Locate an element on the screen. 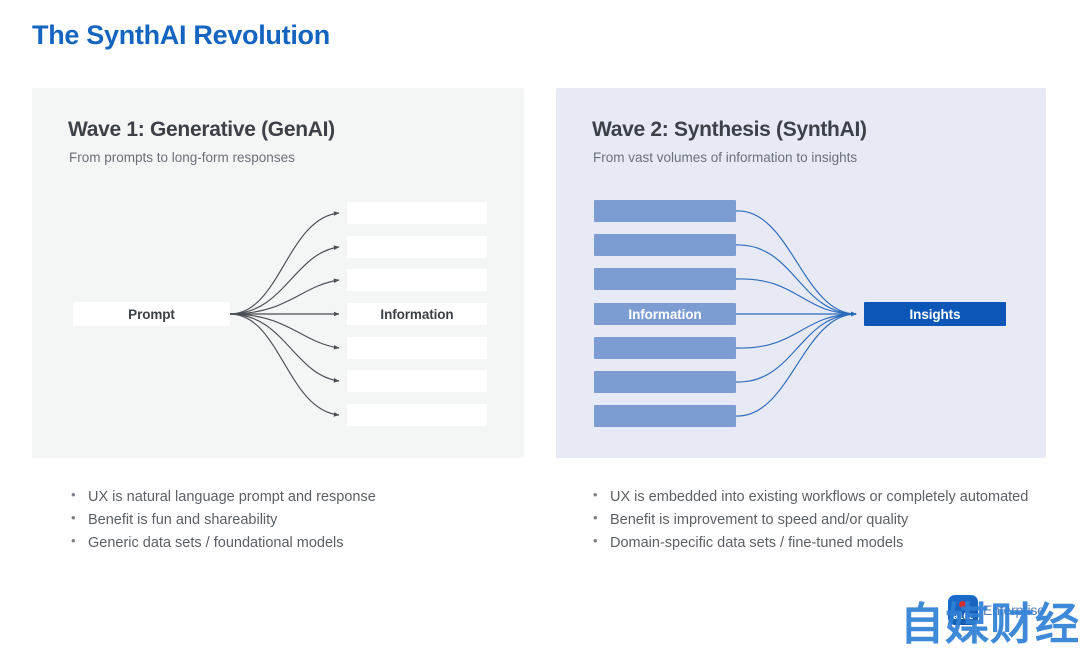 The image size is (1080, 660). wave2-information-label: Information is located at coordinates (665, 314).